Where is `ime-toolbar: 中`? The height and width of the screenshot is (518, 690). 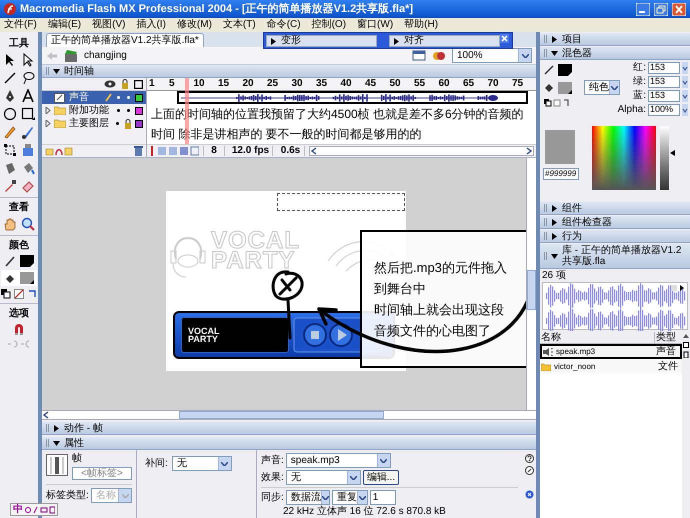 ime-toolbar: 中 is located at coordinates (34, 509).